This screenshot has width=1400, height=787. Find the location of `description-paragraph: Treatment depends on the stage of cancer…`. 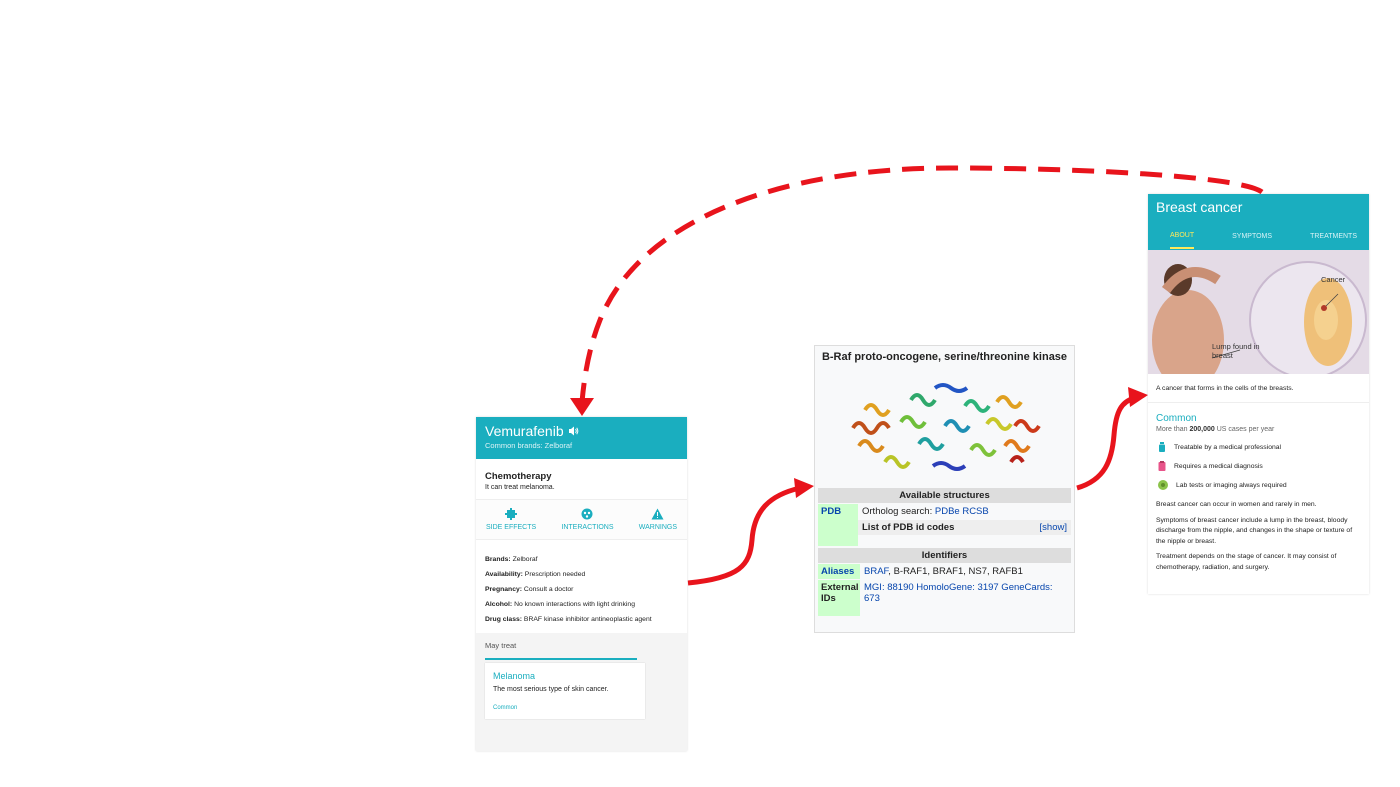

description-paragraph: Treatment depends on the stage of cancer… is located at coordinates (1246, 562).